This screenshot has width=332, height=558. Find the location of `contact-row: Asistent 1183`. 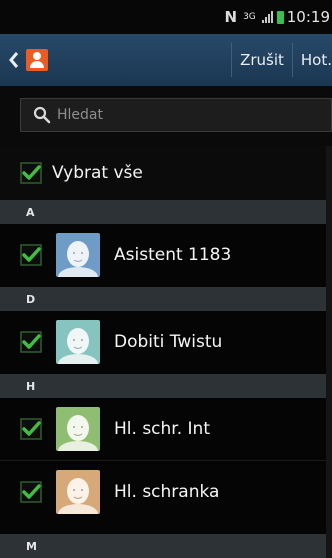

contact-row: Asistent 1183 is located at coordinates (166, 255).